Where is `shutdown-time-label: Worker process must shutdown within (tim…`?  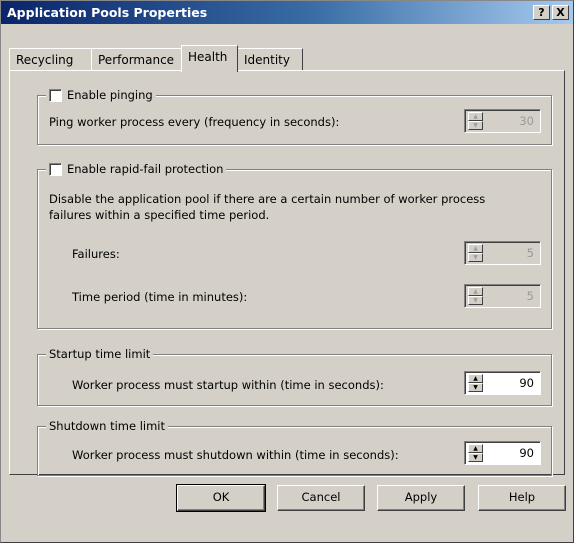
shutdown-time-label: Worker process must shutdown within (tim… is located at coordinates (235, 455).